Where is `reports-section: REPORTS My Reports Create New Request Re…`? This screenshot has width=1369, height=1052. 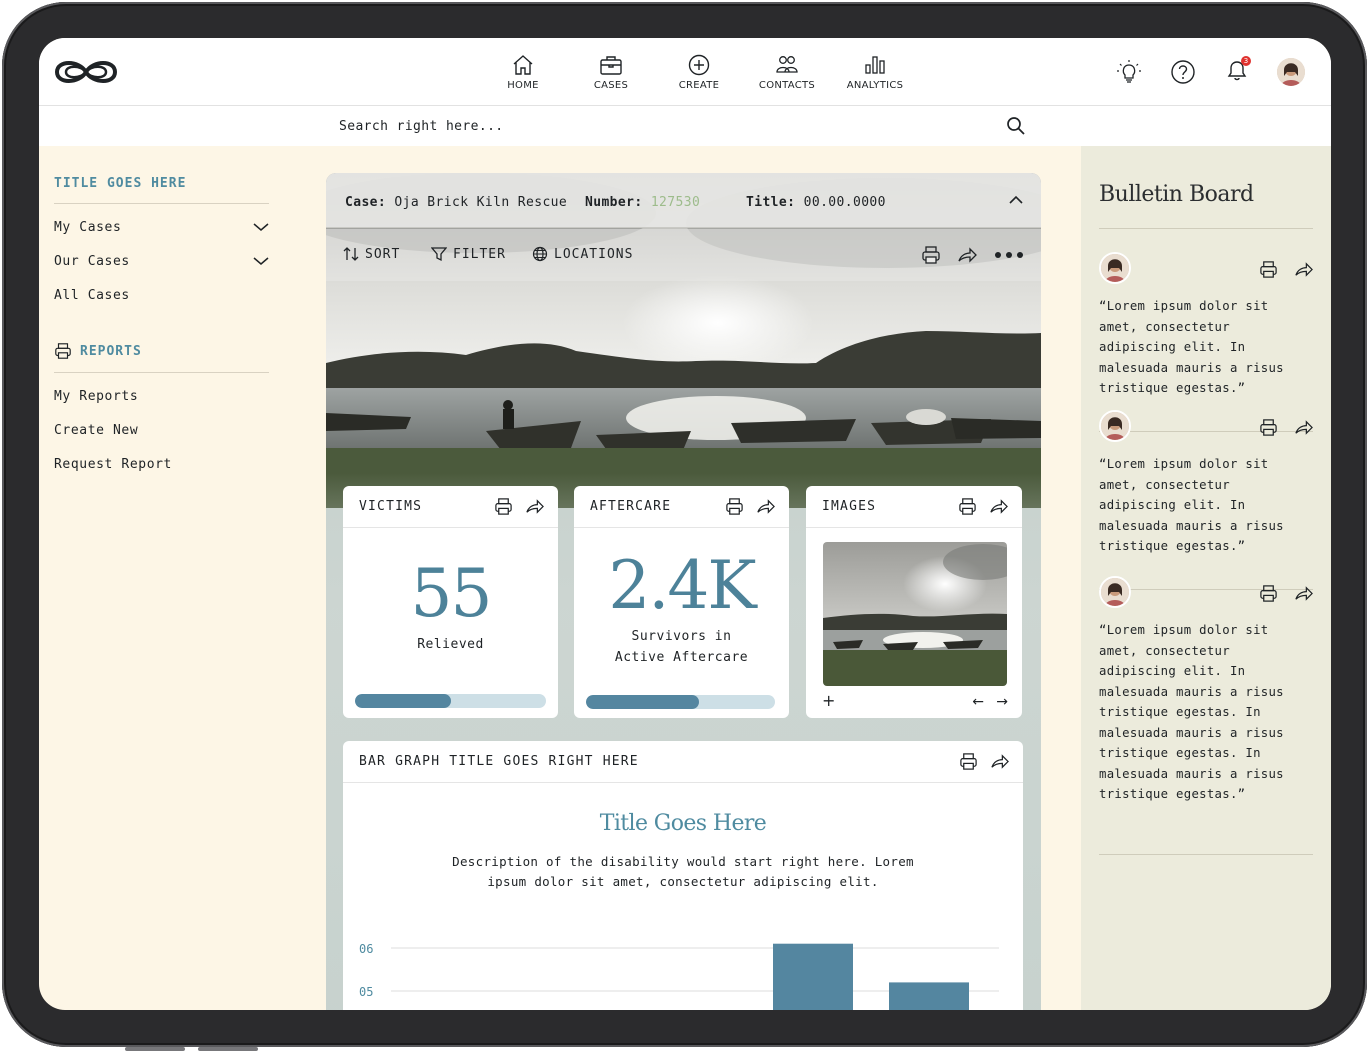
reports-section: REPORTS My Reports Create New Request Re… is located at coordinates (161, 411).